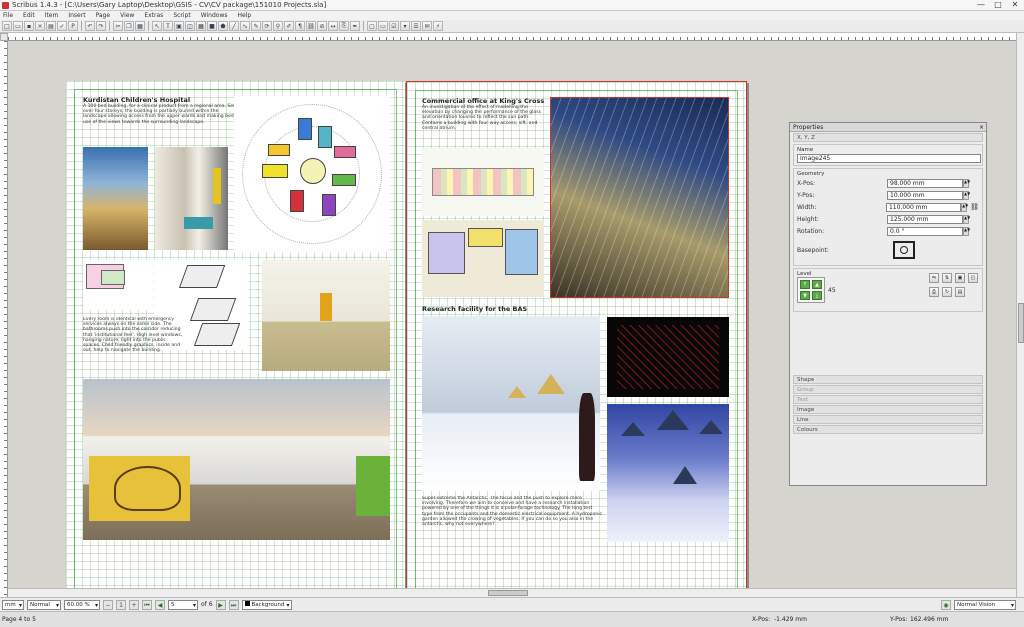 This screenshot has width=1024, height=627. I want to click on ruler-corner, so click(4, 37).